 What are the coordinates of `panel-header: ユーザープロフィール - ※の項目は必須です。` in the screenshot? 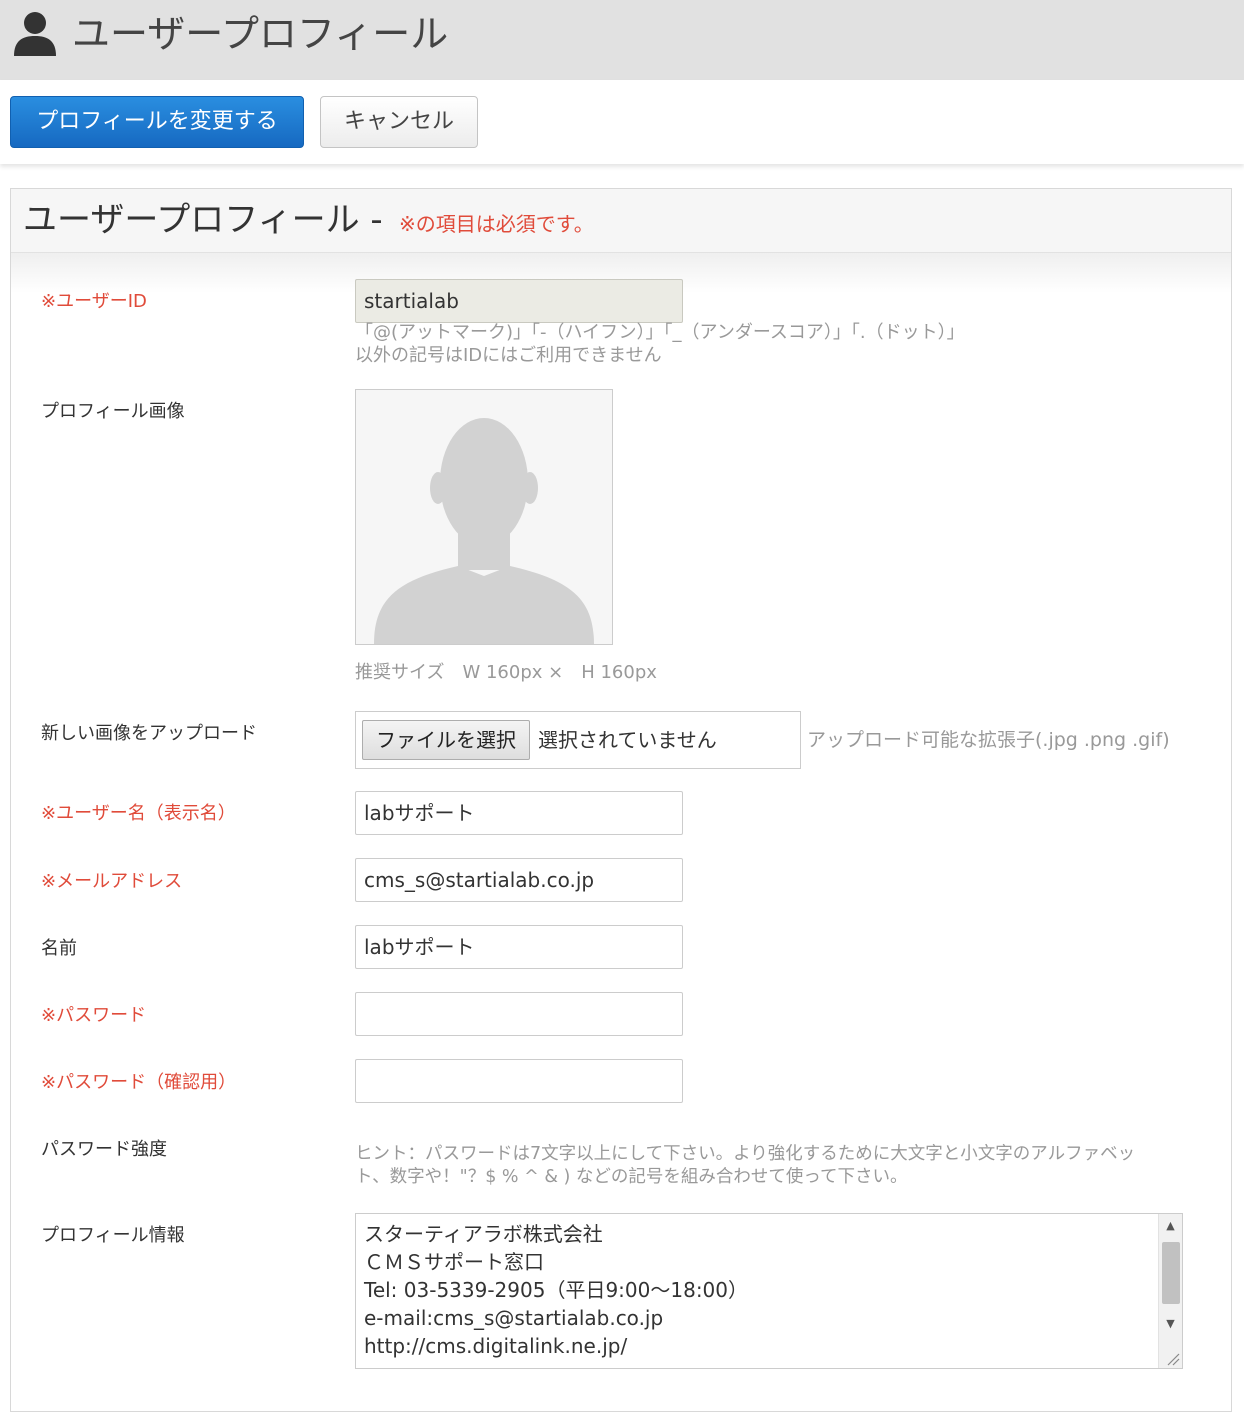 It's located at (621, 221).